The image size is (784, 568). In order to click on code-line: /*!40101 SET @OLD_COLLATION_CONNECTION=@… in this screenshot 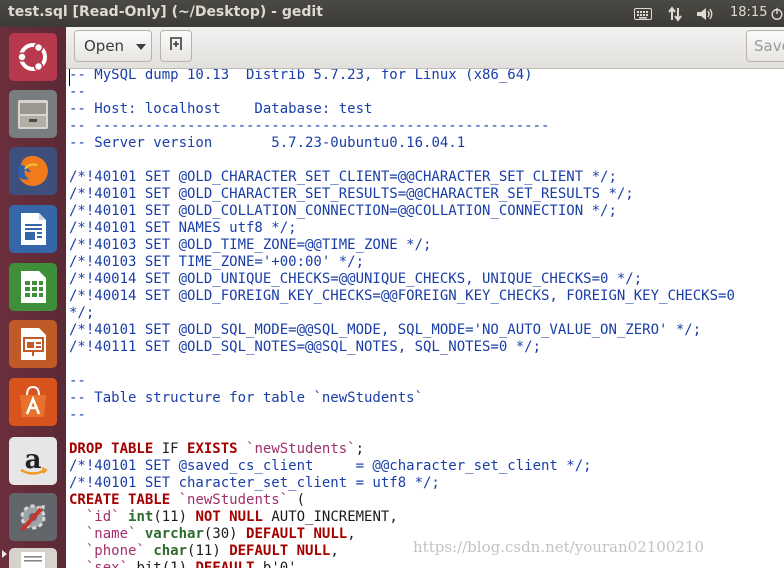, I will do `click(402, 211)`.